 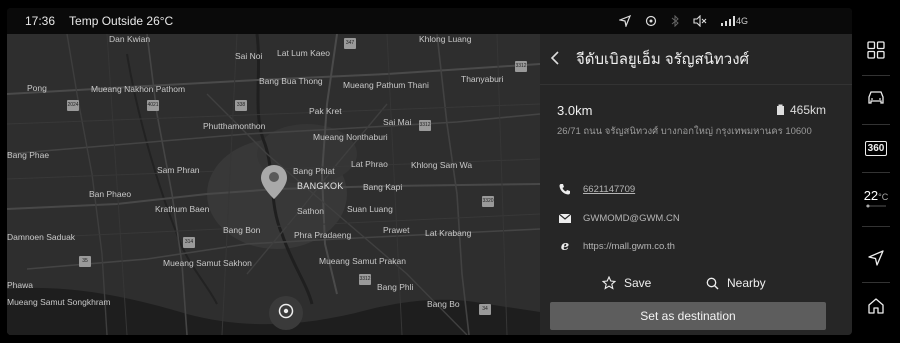 What do you see at coordinates (746, 283) in the screenshot?
I see `nearby-label: Nearby` at bounding box center [746, 283].